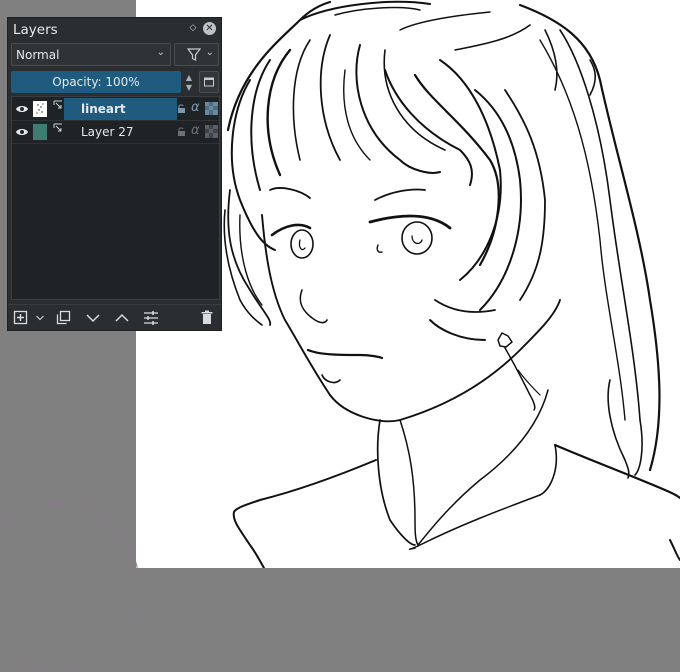 The width and height of the screenshot is (680, 672). I want to click on panel-menu-icon, so click(209, 82).